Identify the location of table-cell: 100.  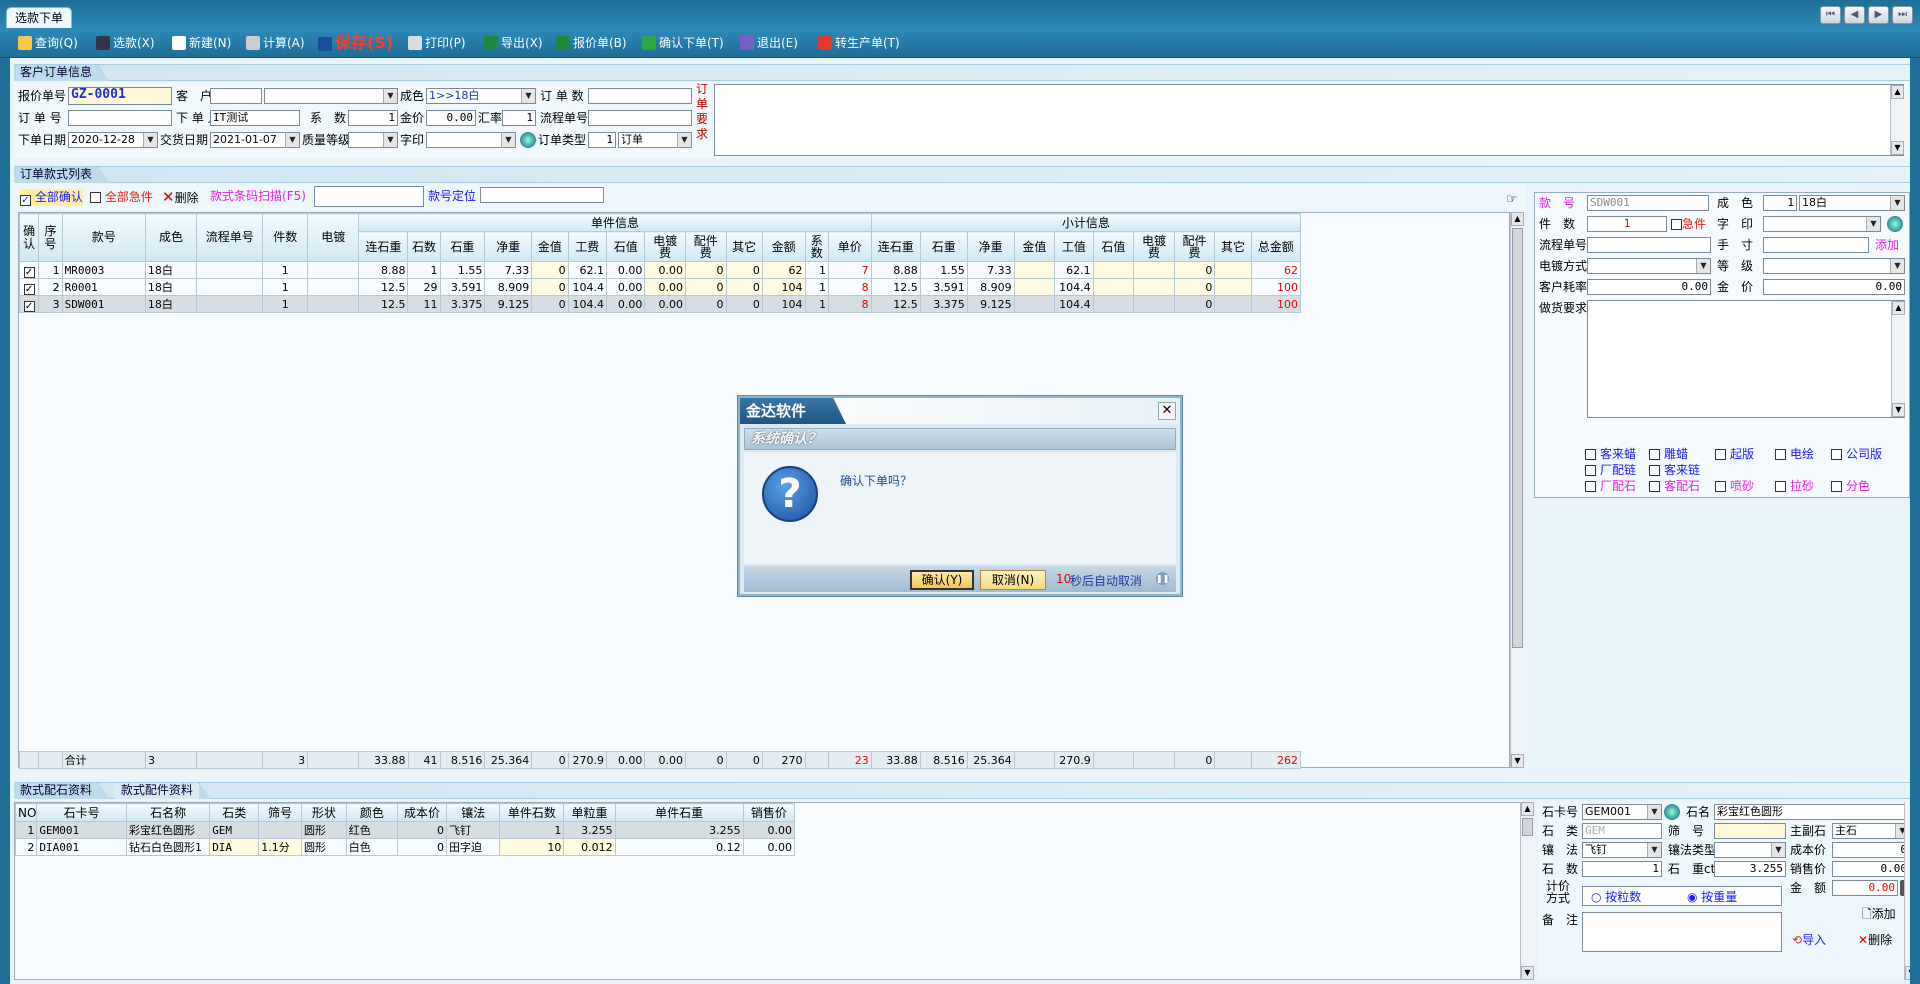
(1276, 287).